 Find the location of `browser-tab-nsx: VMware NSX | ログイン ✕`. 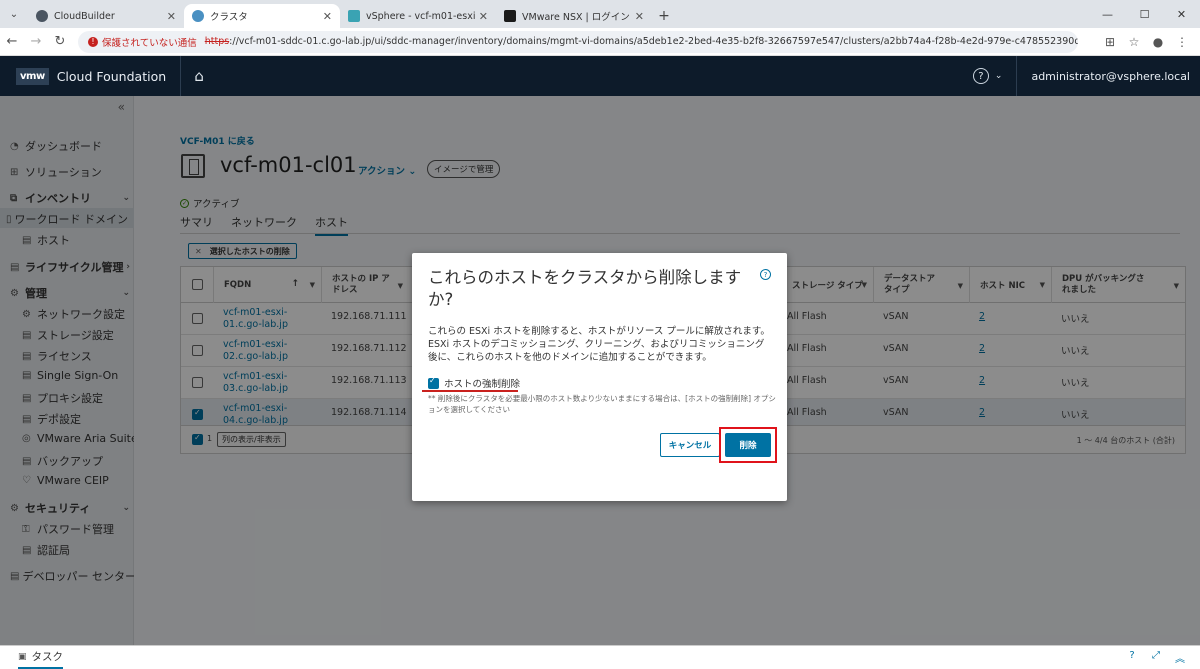

browser-tab-nsx: VMware NSX | ログイン ✕ is located at coordinates (574, 16).